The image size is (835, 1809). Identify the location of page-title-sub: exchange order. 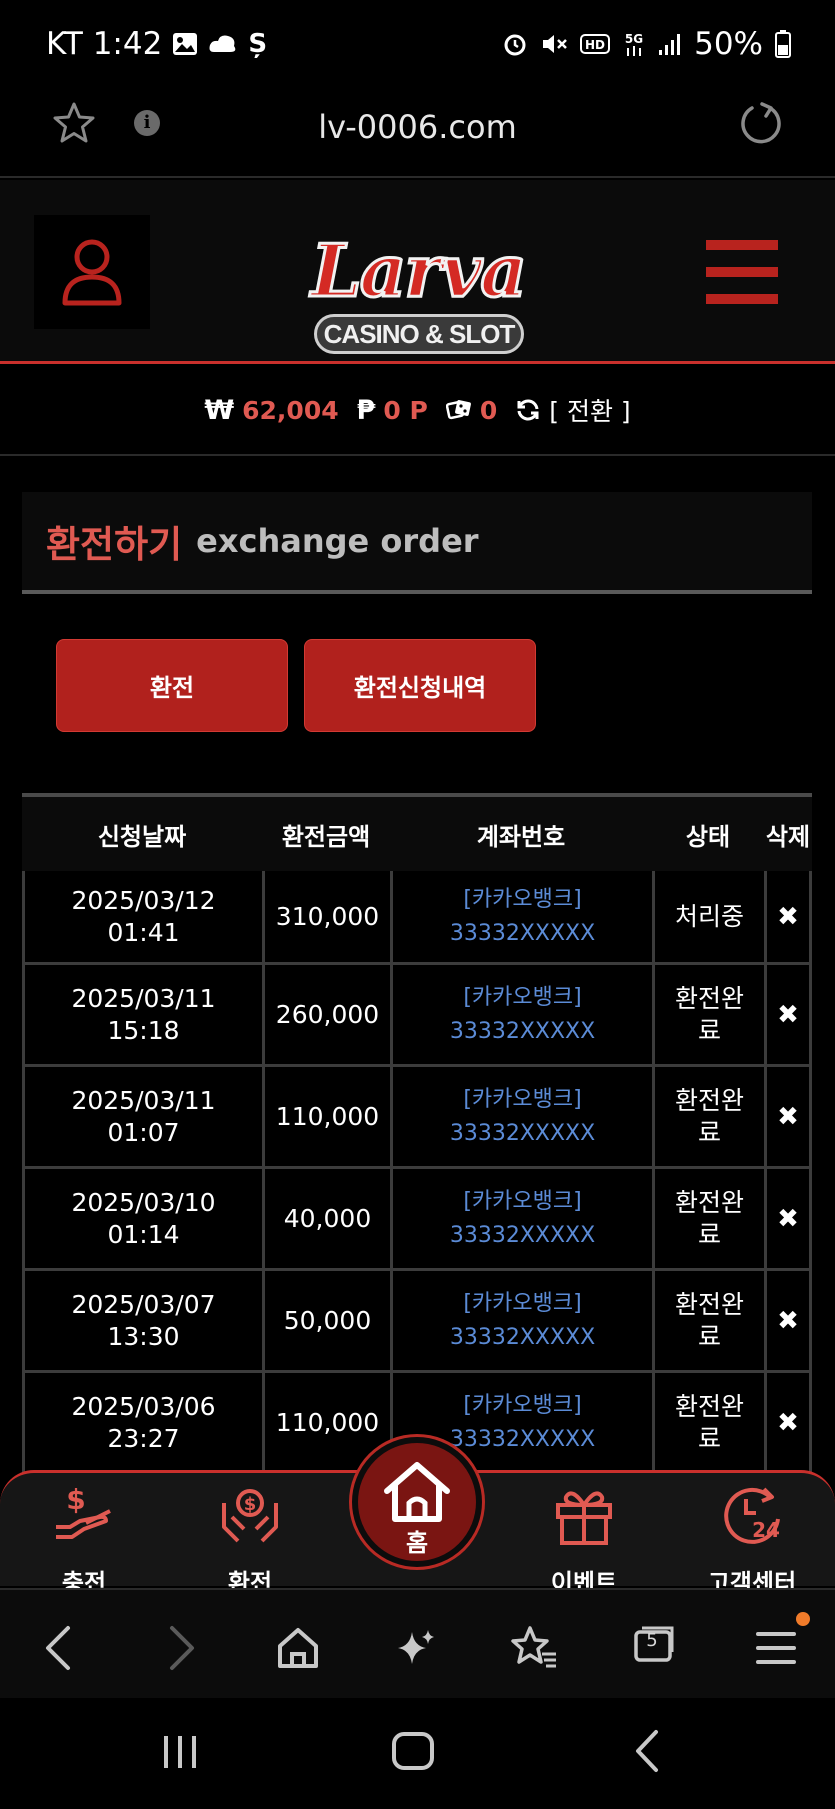
(337, 541).